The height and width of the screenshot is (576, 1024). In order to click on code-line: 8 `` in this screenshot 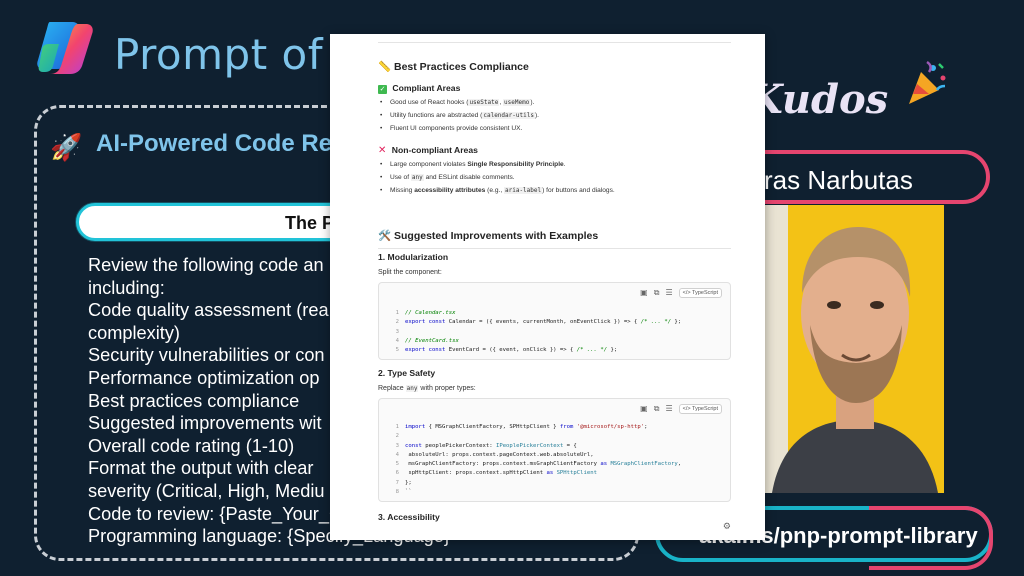, I will do `click(533, 492)`.